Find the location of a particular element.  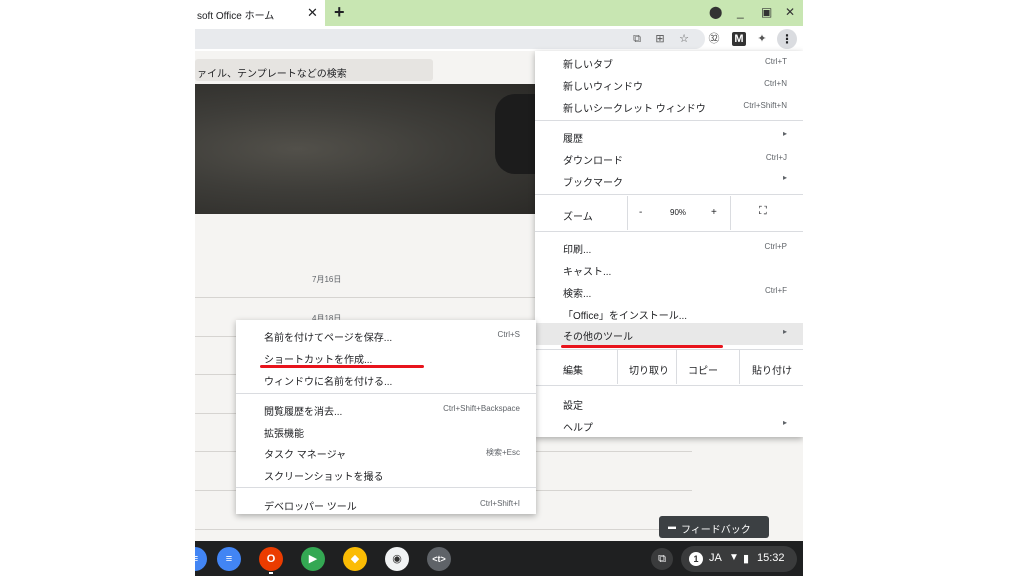

menu-label: その他のツール is located at coordinates (598, 337).